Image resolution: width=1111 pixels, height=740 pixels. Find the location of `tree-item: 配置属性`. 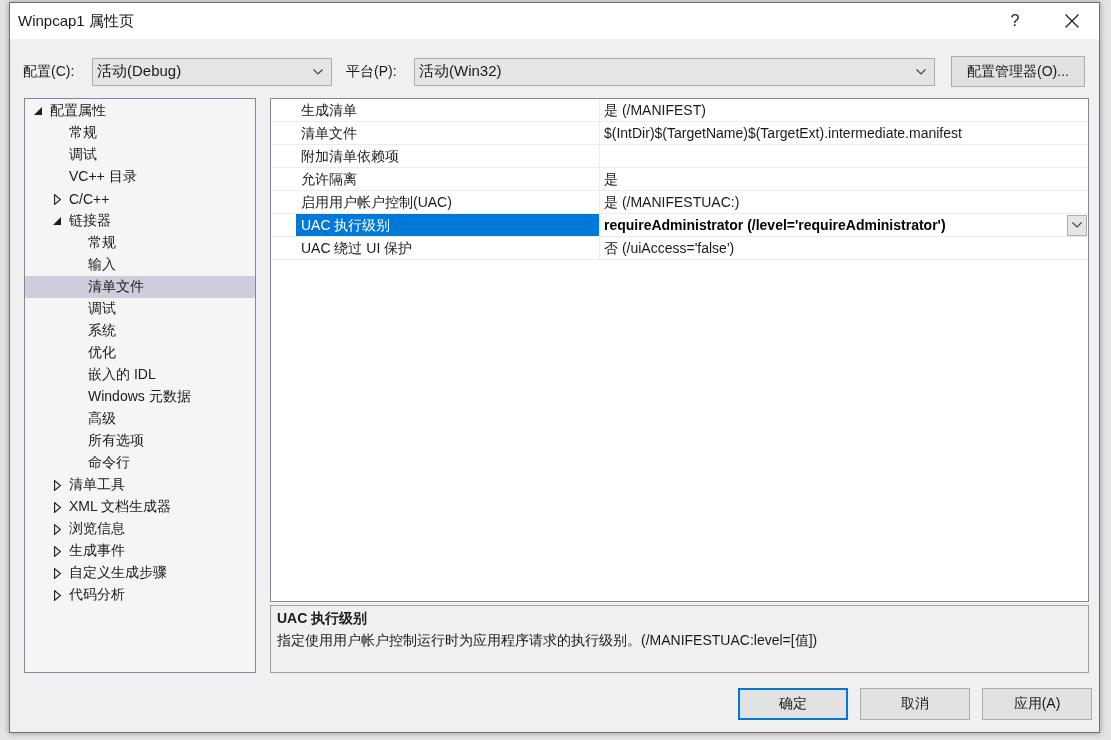

tree-item: 配置属性 is located at coordinates (140, 111).